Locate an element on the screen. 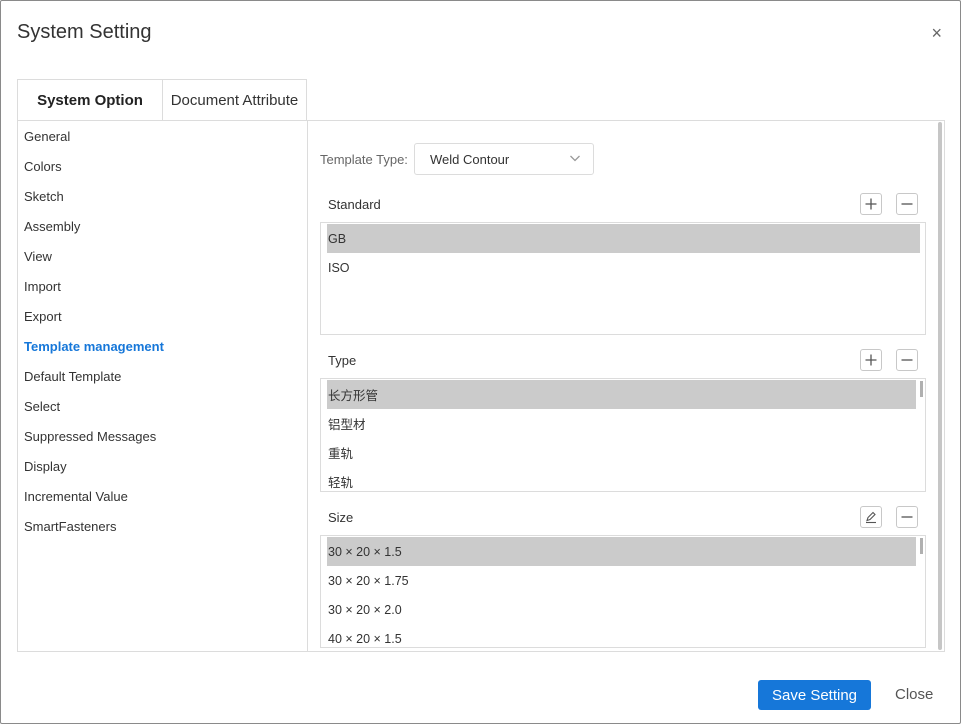 The image size is (961, 724). list-item: 30 × 20 × 1.5 is located at coordinates (621, 551).